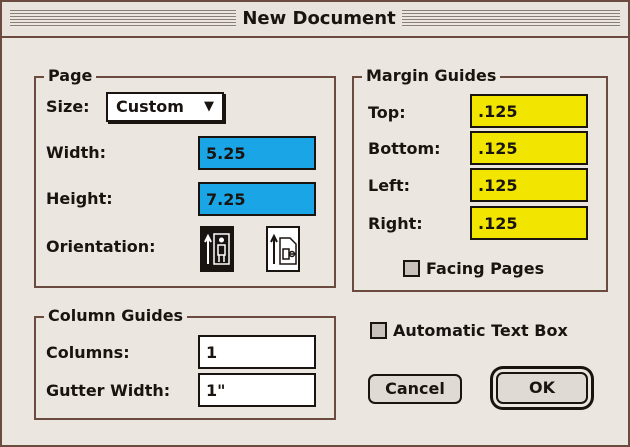  I want to click on right-margin-label: Right:, so click(395, 223).